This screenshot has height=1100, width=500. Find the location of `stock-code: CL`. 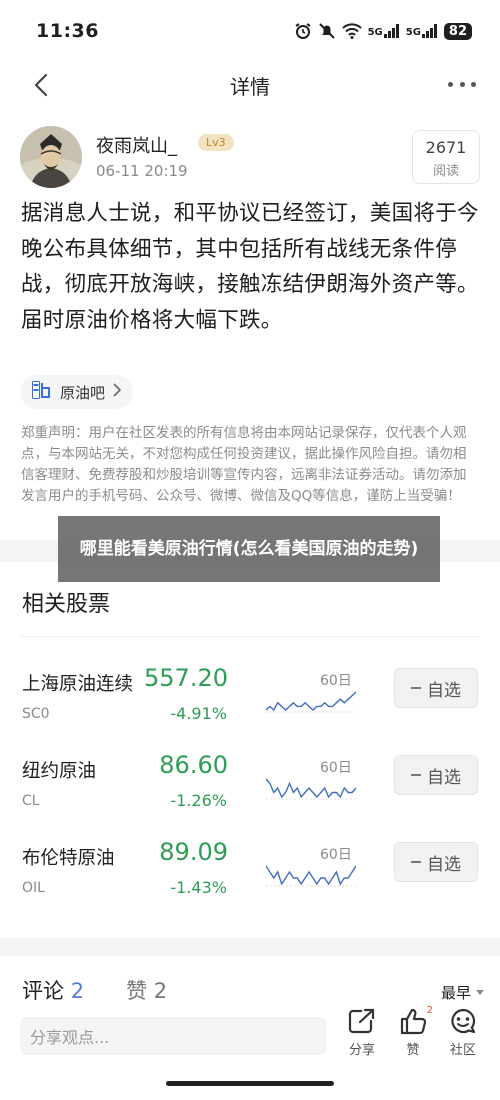

stock-code: CL is located at coordinates (31, 801).